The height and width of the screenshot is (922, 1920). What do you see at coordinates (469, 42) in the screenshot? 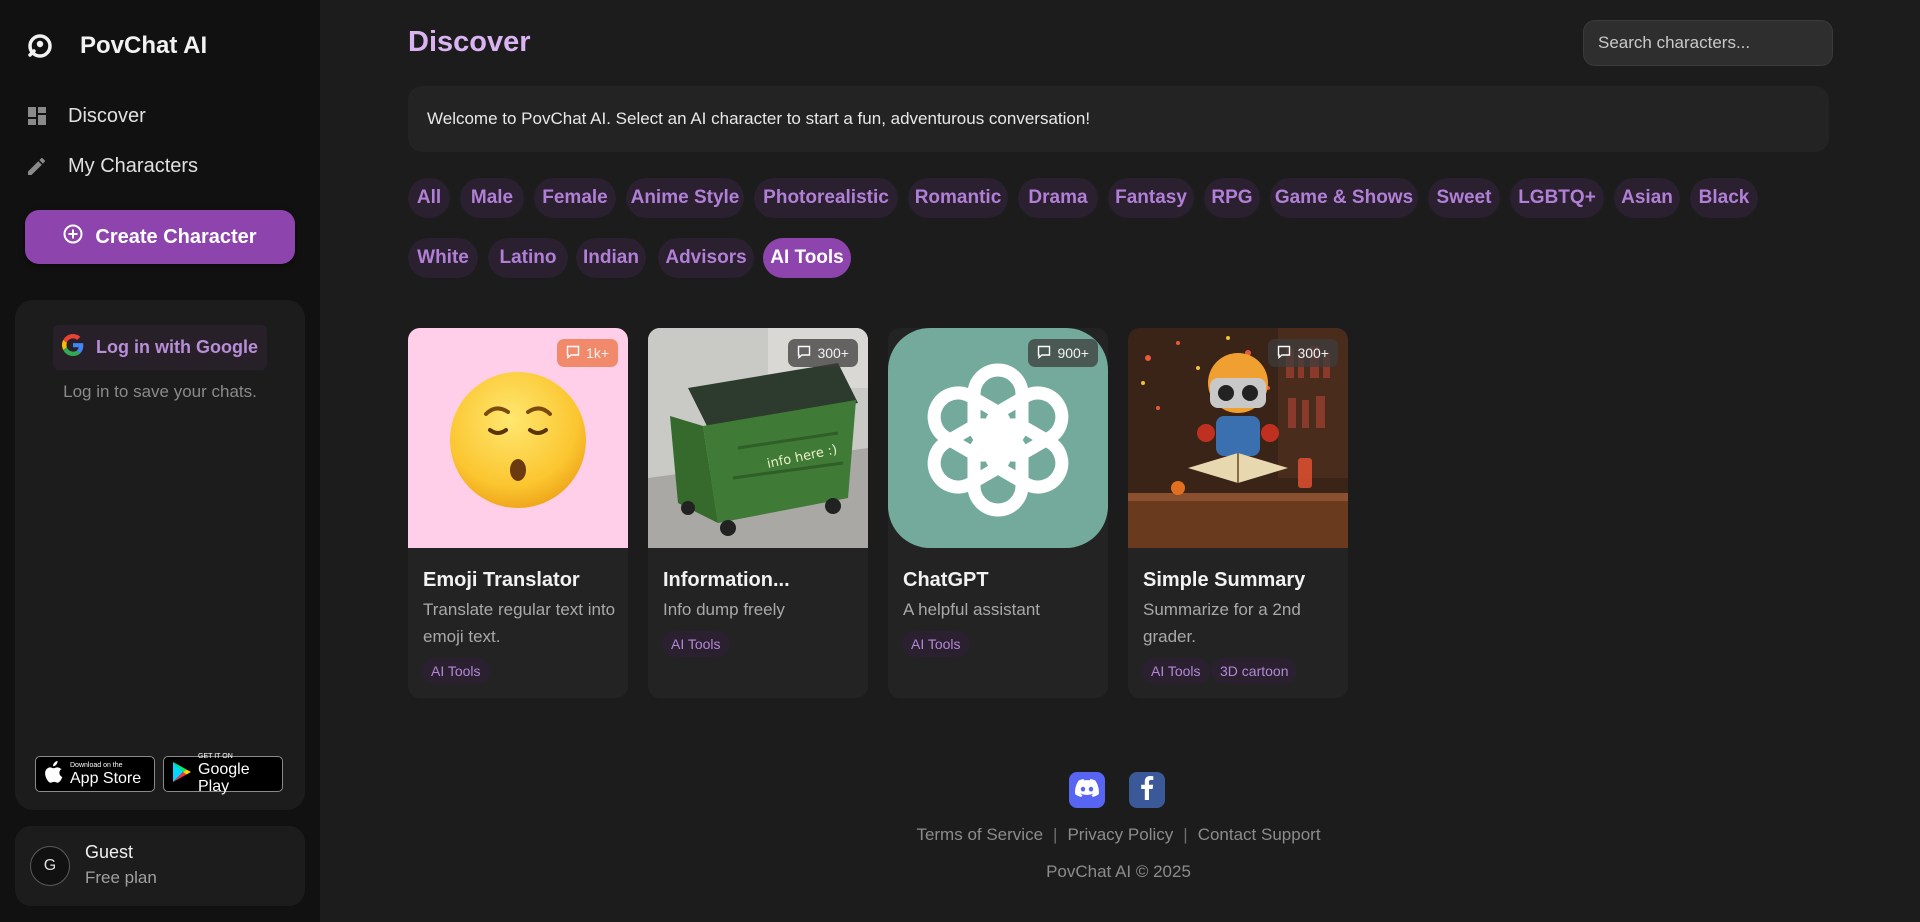
I see `page-title: Discover` at bounding box center [469, 42].